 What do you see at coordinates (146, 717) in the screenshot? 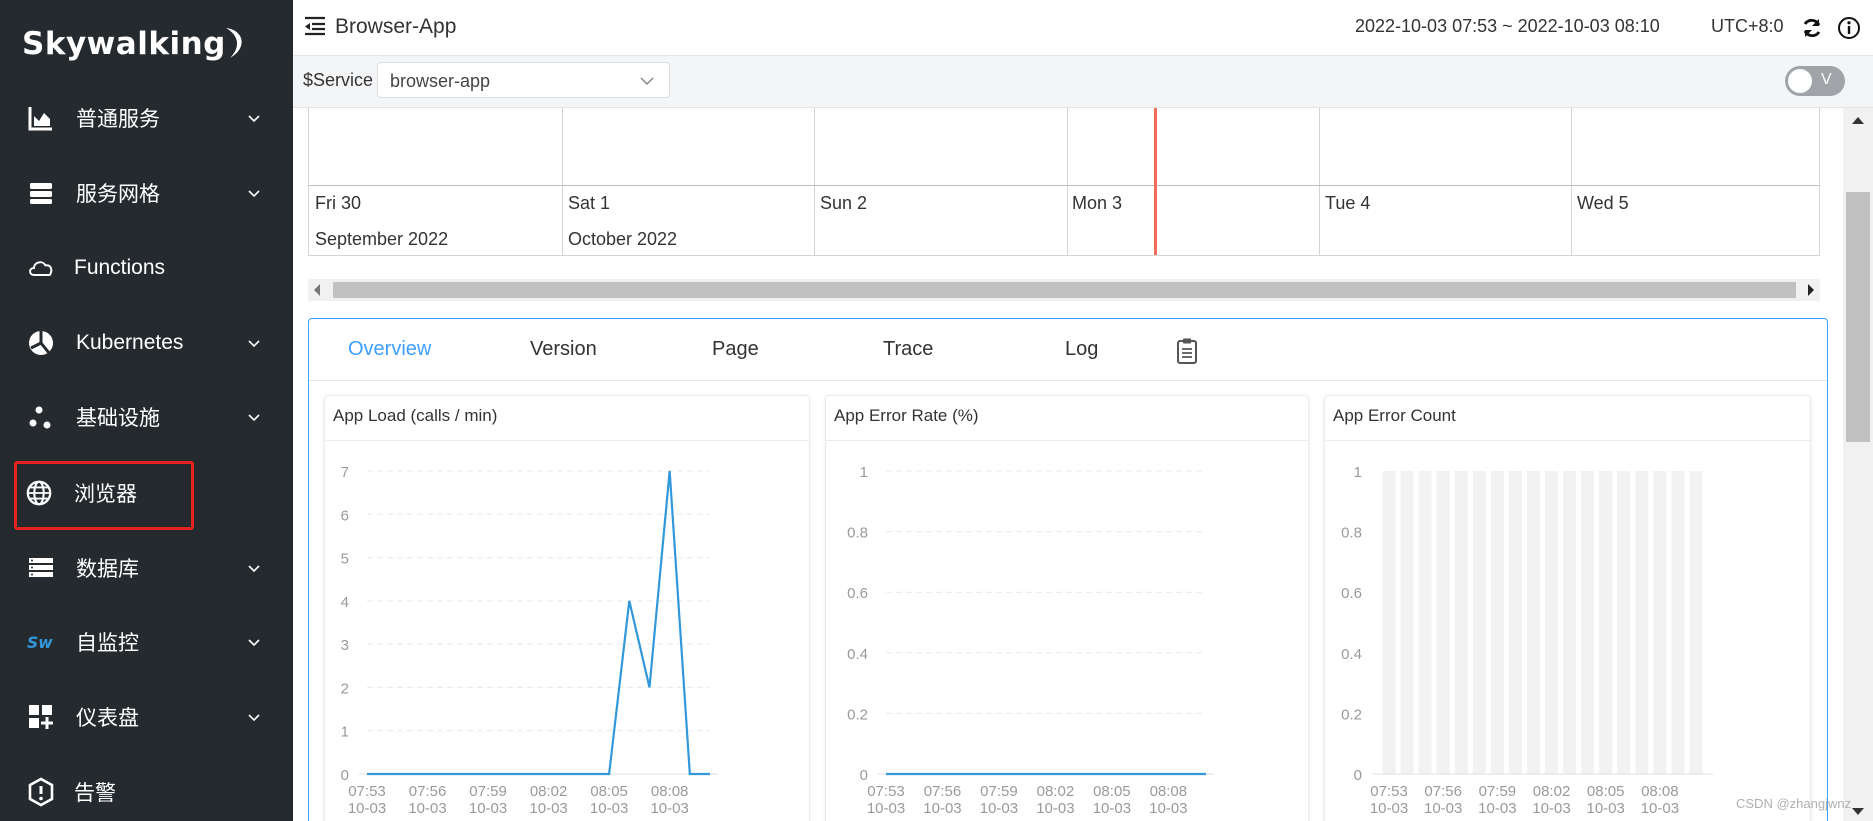
I see `sidebar-item-dashboard: 仪表盘` at bounding box center [146, 717].